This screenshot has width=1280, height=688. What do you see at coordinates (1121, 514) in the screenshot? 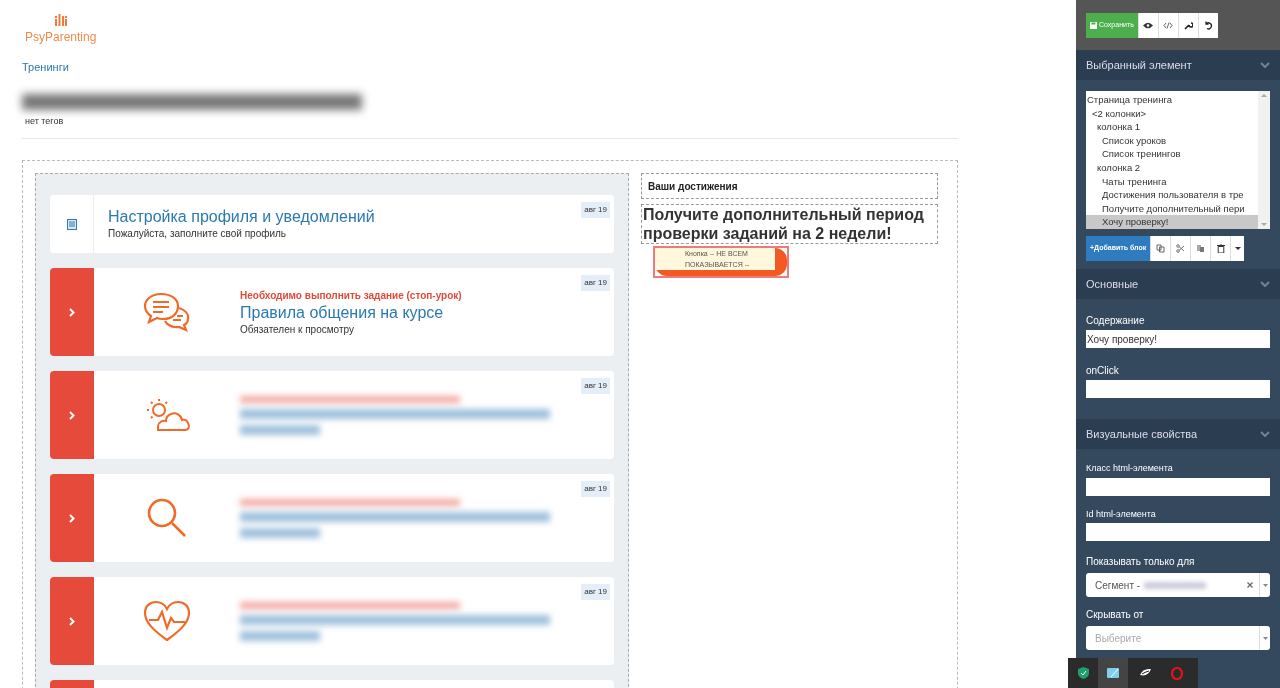
I see `field-label: Id html-элемента` at bounding box center [1121, 514].